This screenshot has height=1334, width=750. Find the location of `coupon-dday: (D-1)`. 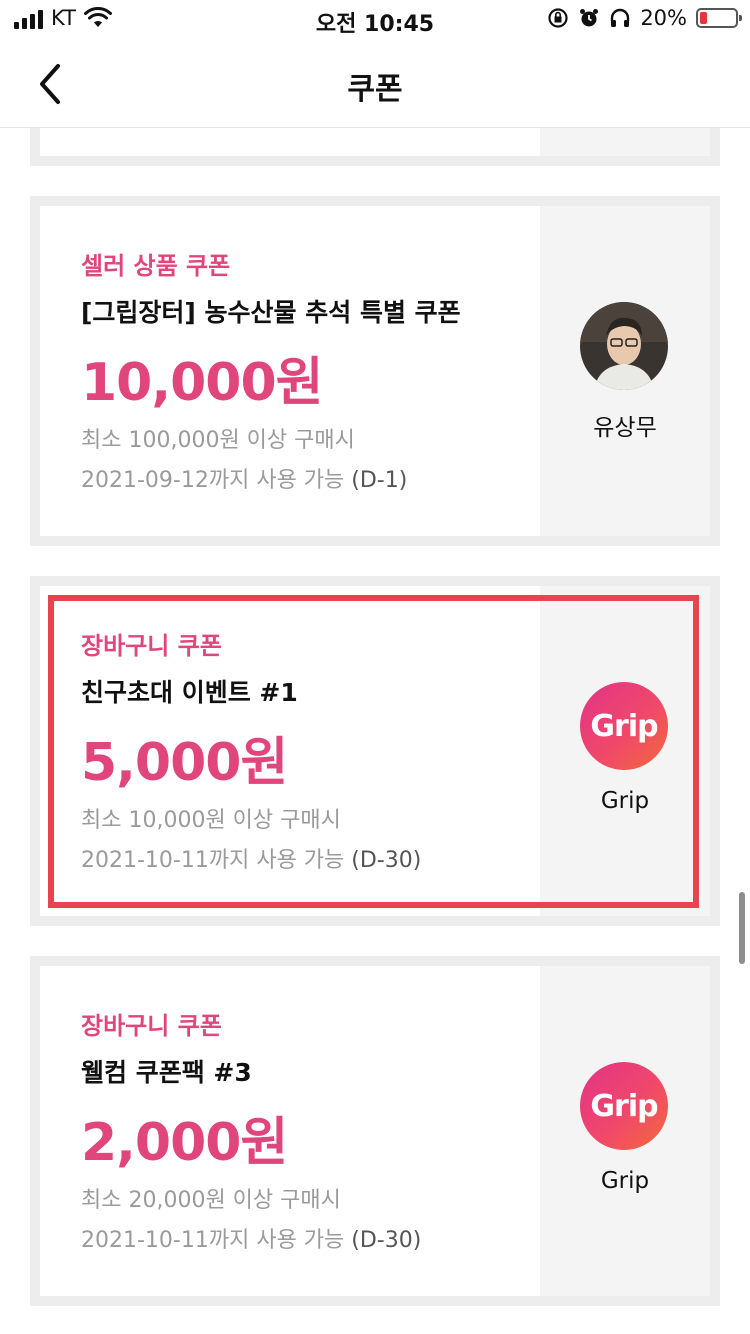

coupon-dday: (D-1) is located at coordinates (379, 480).